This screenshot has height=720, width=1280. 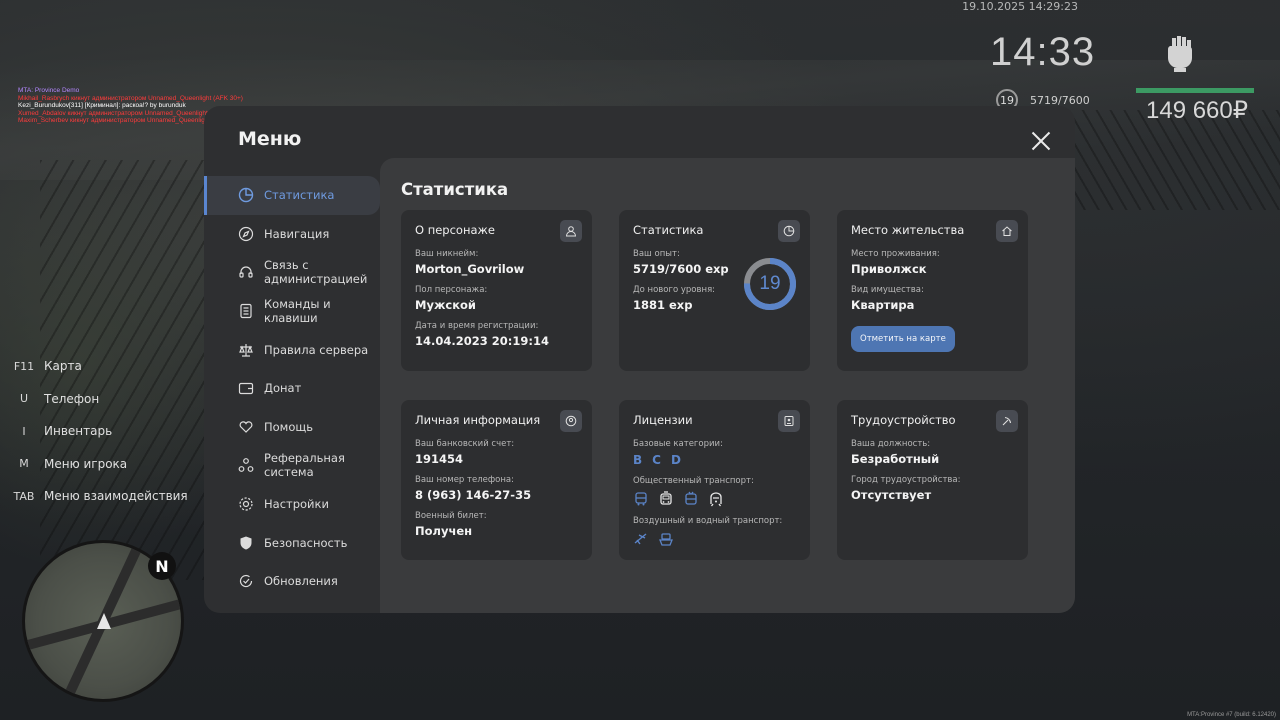 I want to click on level-number: 19, so click(x=770, y=283).